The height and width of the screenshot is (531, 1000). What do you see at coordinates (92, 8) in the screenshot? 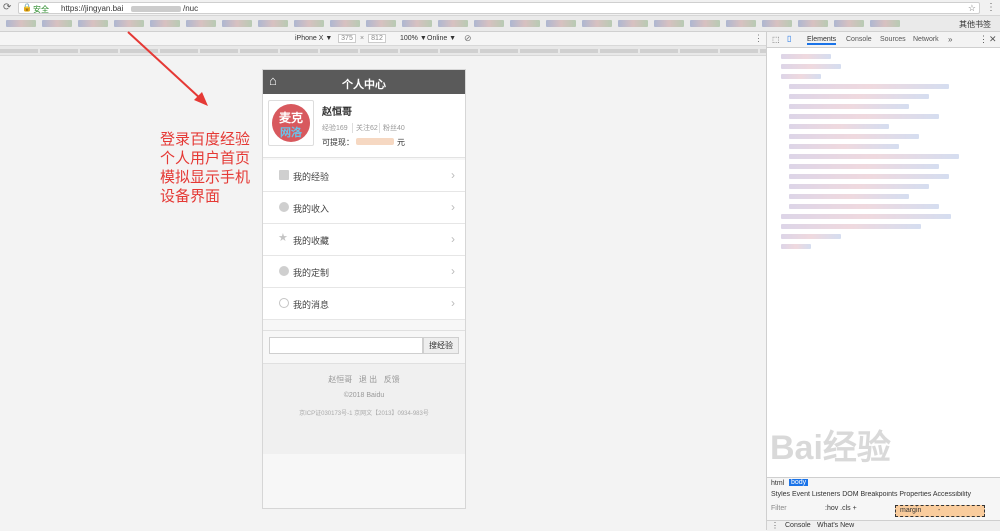
I see `url-text: https://jingyan.bai` at bounding box center [92, 8].